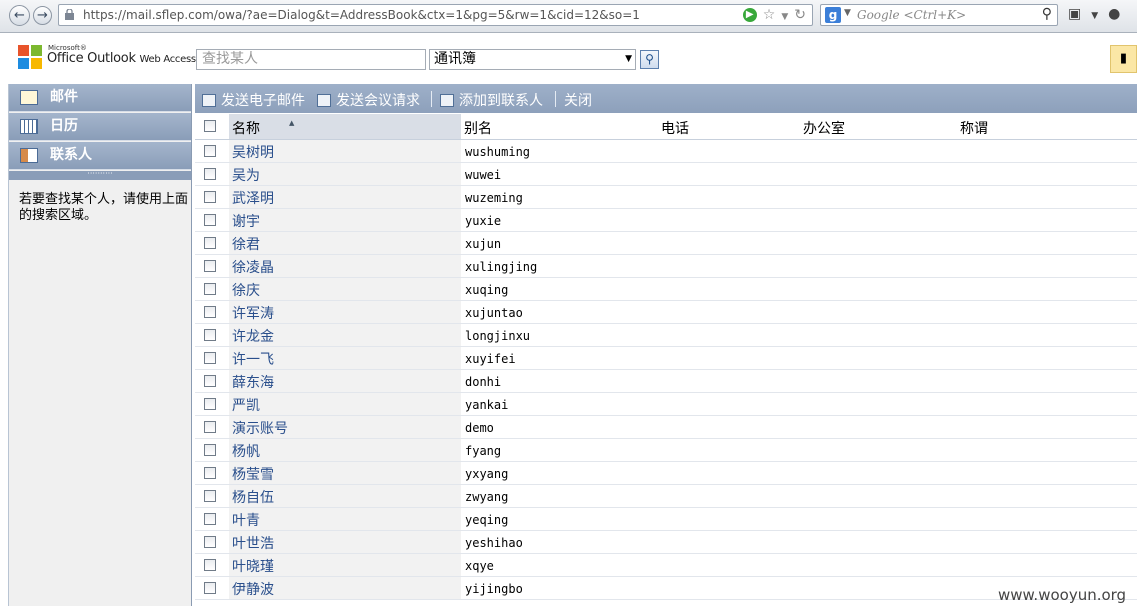 The width and height of the screenshot is (1137, 606). Describe the element at coordinates (578, 100) in the screenshot. I see `close-button: 关闭` at that location.